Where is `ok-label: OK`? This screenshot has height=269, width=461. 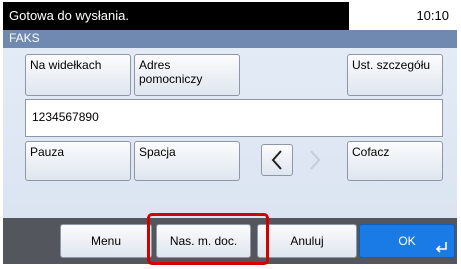
ok-label: OK is located at coordinates (407, 241).